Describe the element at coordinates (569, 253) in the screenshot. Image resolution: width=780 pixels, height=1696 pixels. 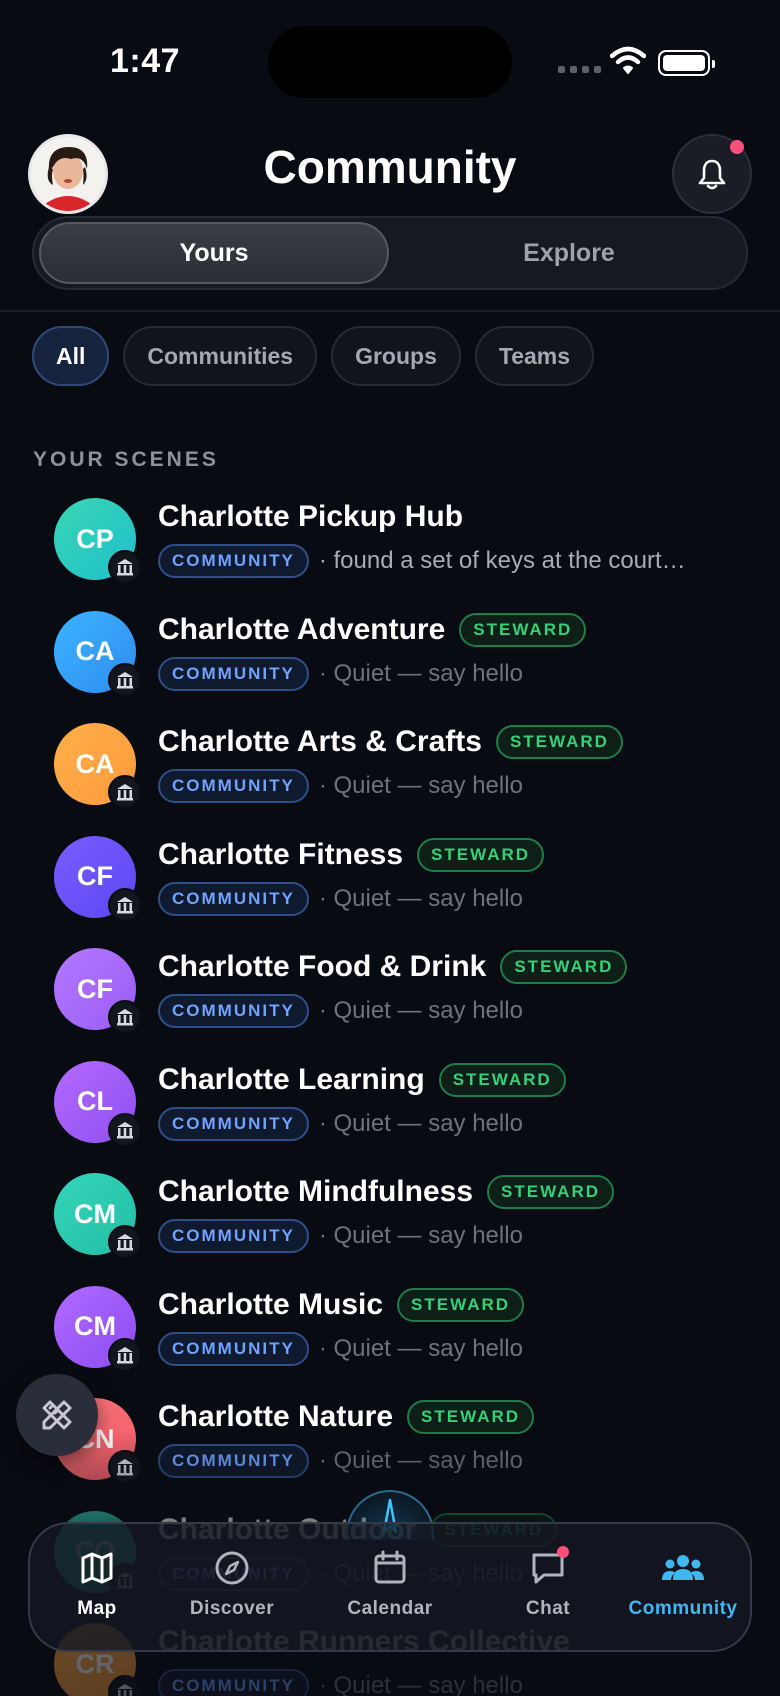
I see `segment-explore: Explore` at that location.